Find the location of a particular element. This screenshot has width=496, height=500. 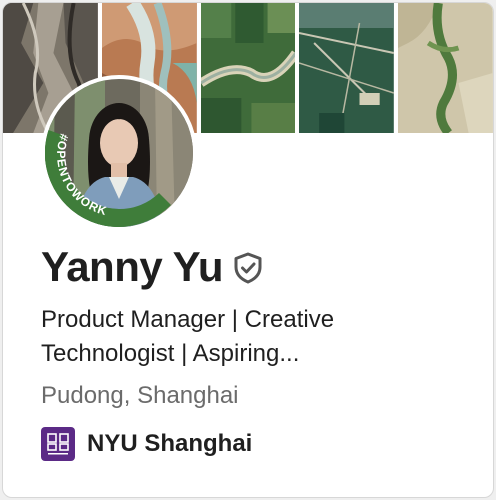

verified-shield-icon is located at coordinates (248, 268).